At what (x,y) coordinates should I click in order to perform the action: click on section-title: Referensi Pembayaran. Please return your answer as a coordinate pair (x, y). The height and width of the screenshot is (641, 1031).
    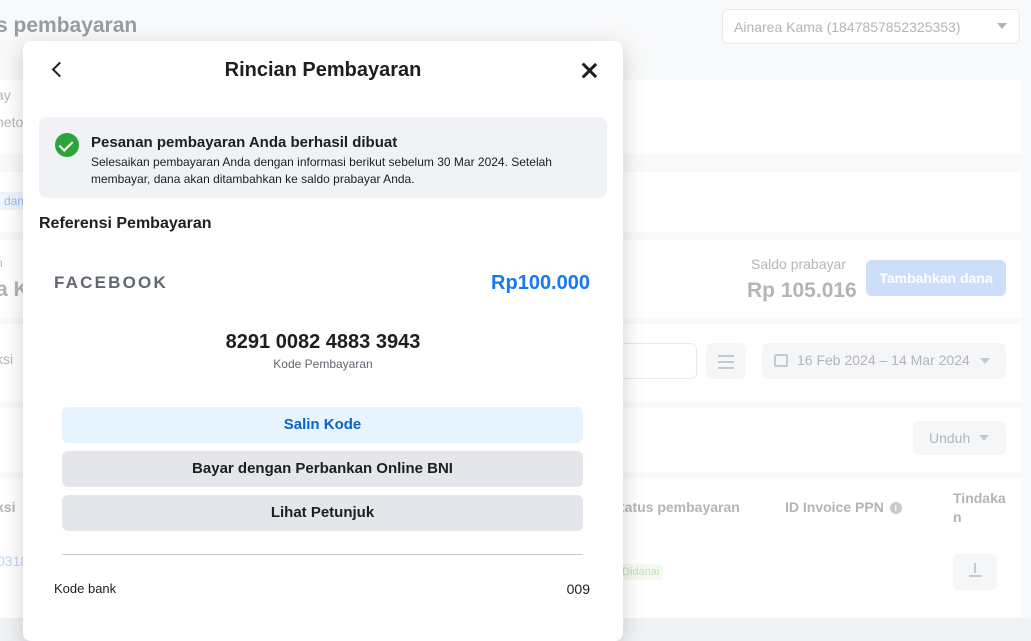
    Looking at the image, I should click on (125, 223).